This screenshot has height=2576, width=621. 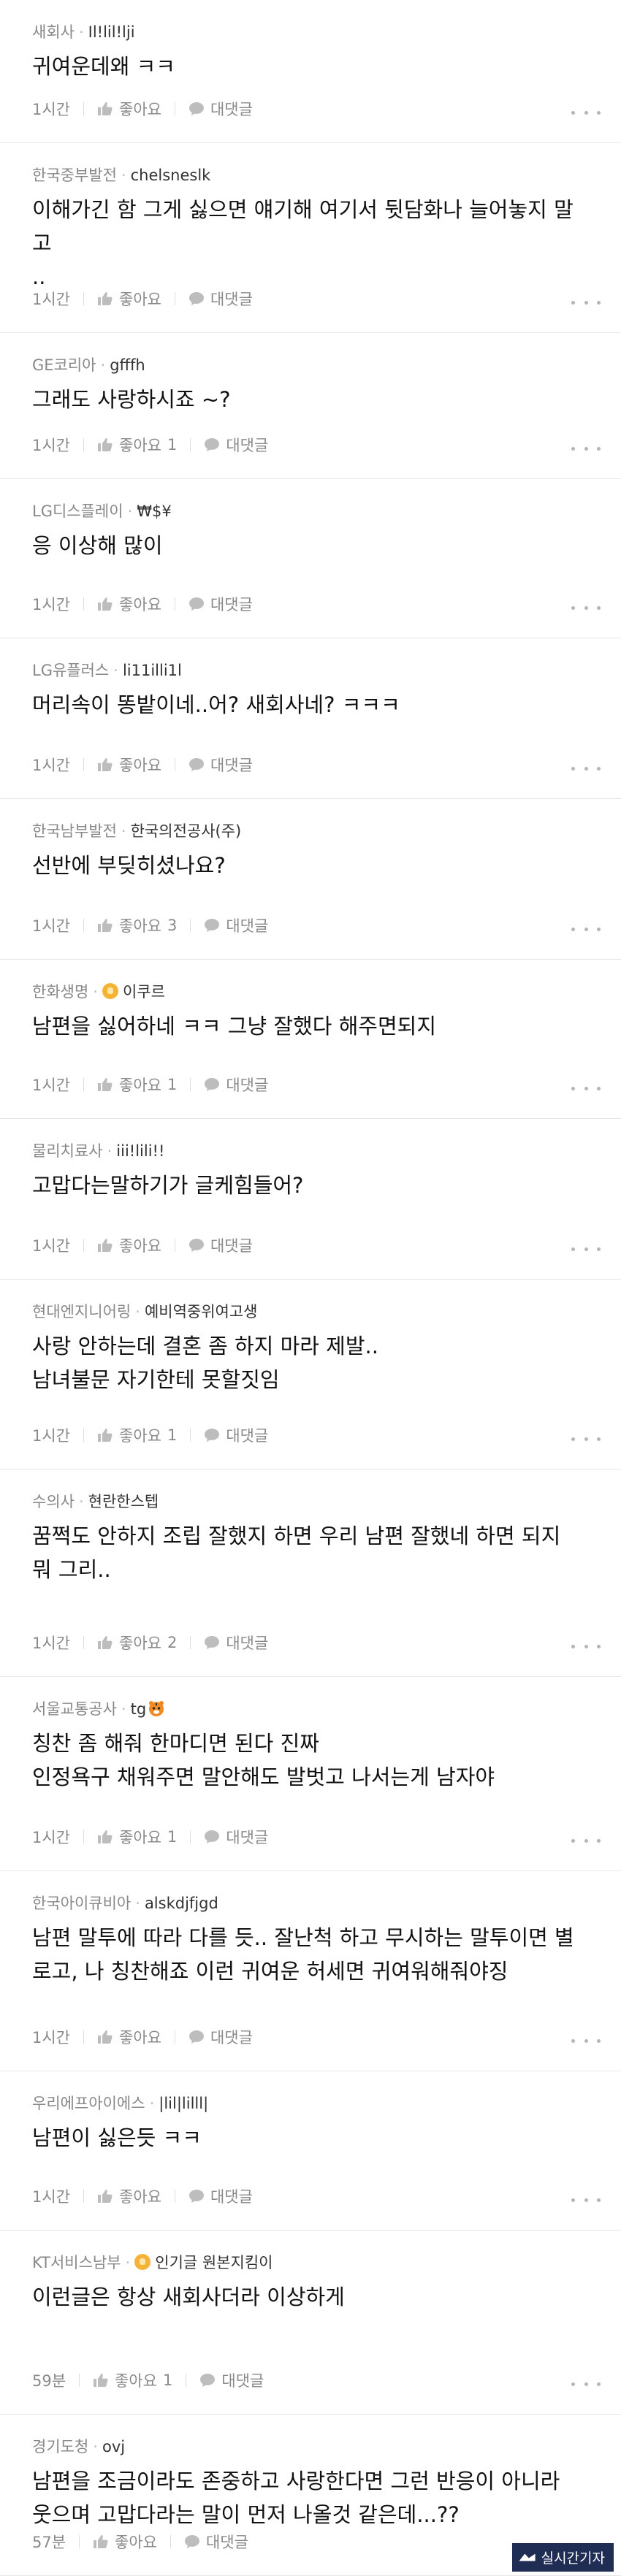 I want to click on comment-meta: 우리에프아이에스 · |lil|lilll|, so click(x=120, y=2103).